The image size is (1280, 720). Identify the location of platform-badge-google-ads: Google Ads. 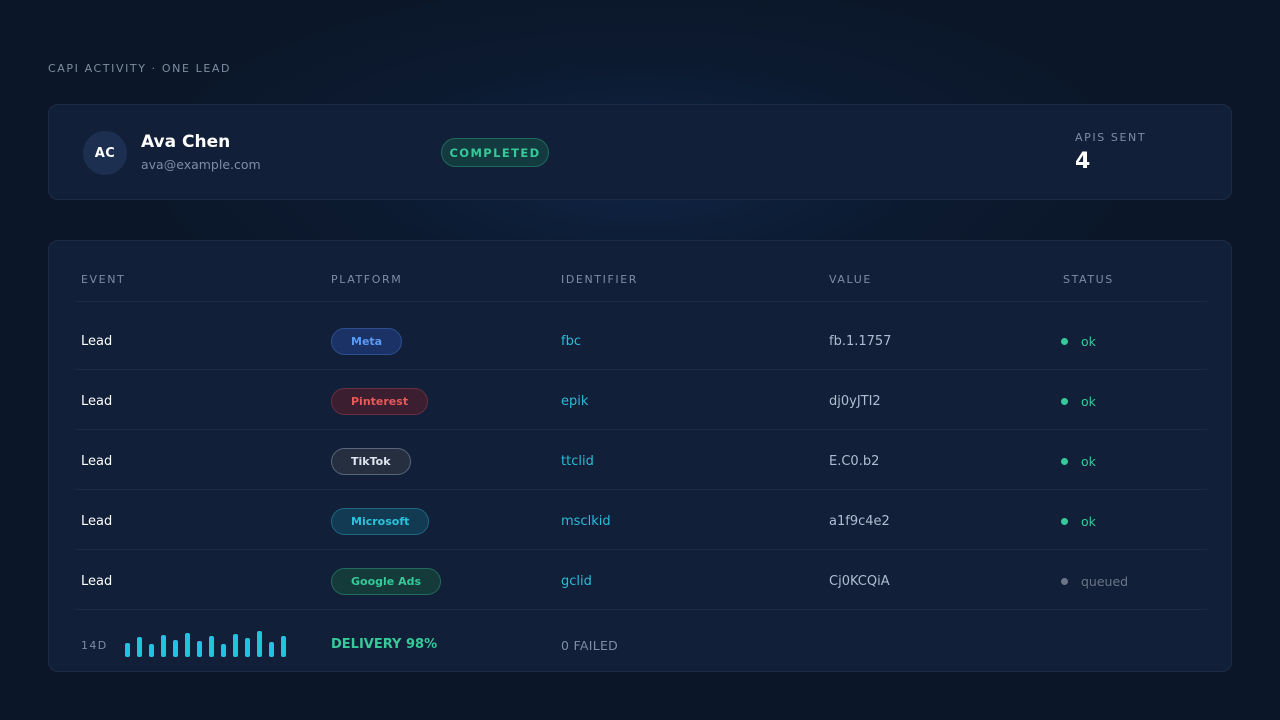
(386, 581).